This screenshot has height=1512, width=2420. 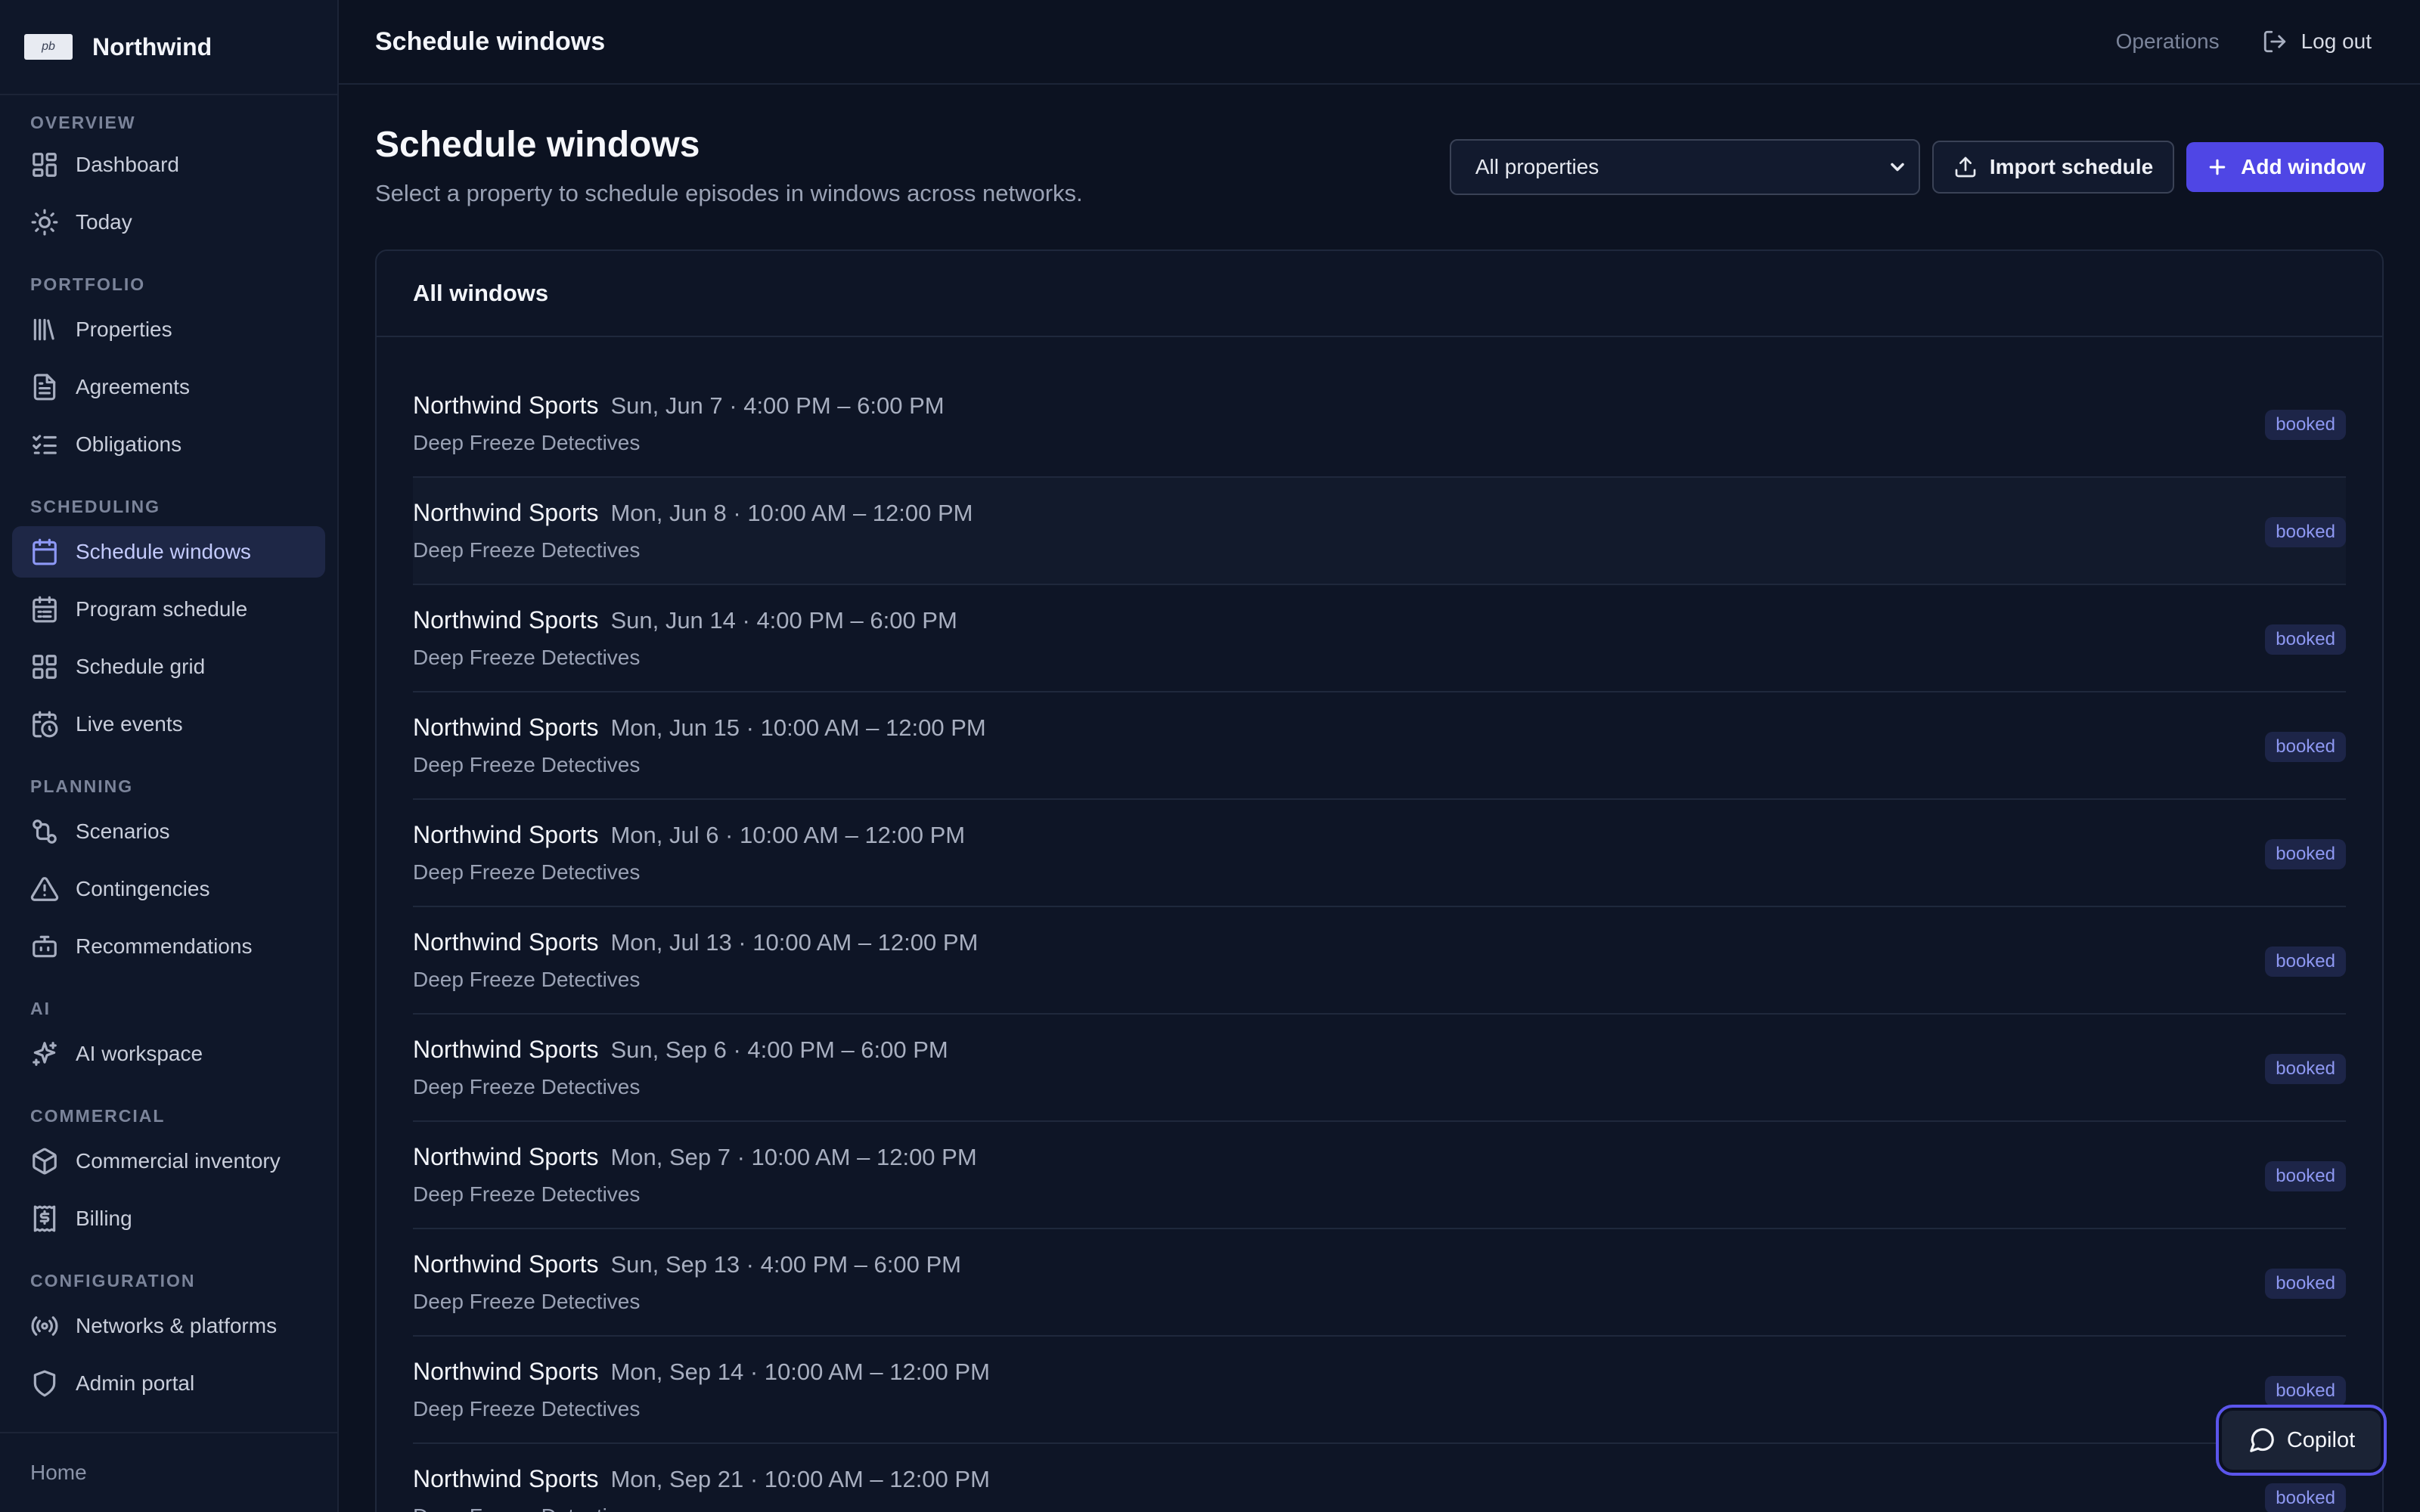 What do you see at coordinates (168, 1161) in the screenshot?
I see `sidebar-item-commercial-inventory: Commercial inventory` at bounding box center [168, 1161].